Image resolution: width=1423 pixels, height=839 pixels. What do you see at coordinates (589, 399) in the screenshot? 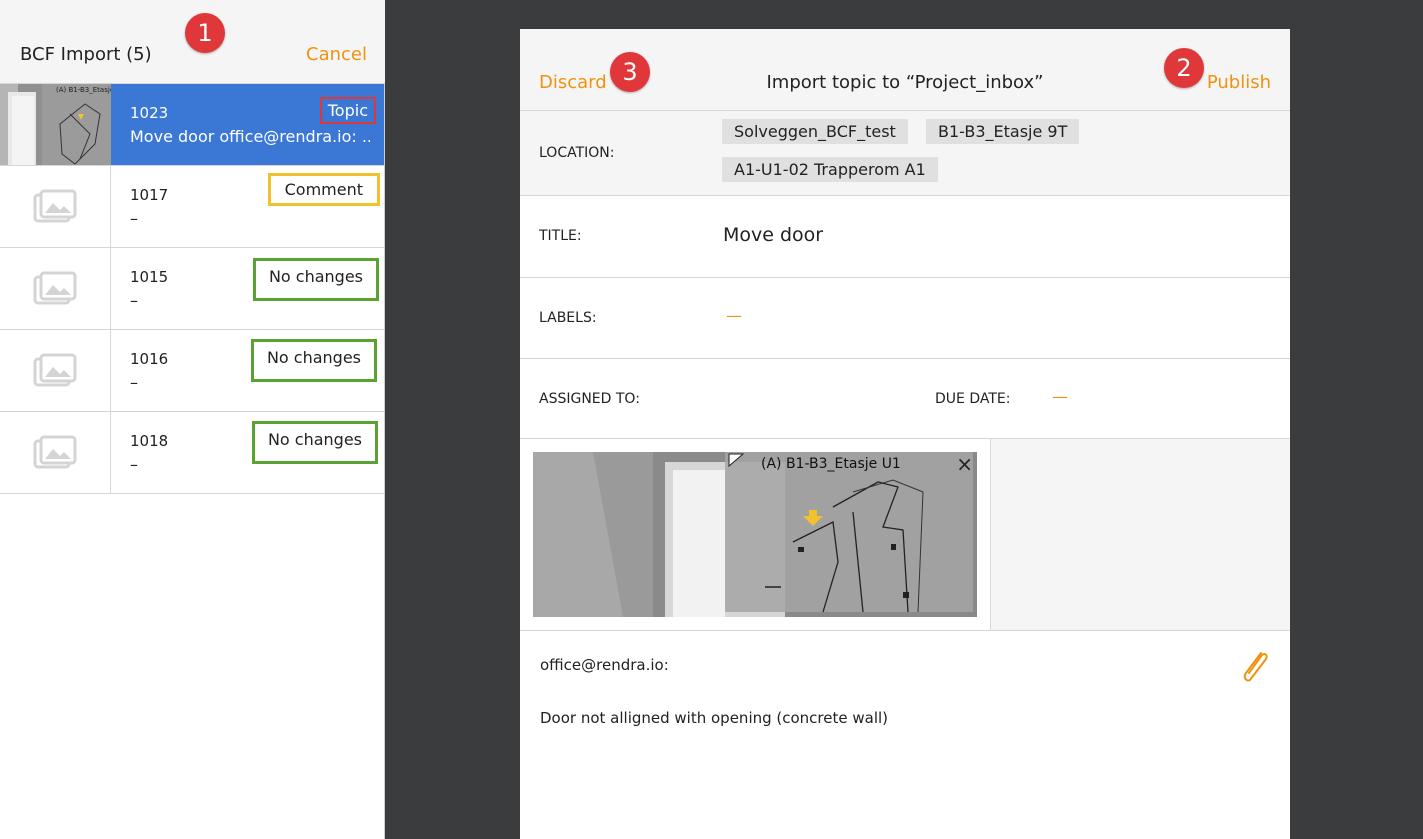
I see `assigned-to-label: ASSIGNED TO:` at bounding box center [589, 399].